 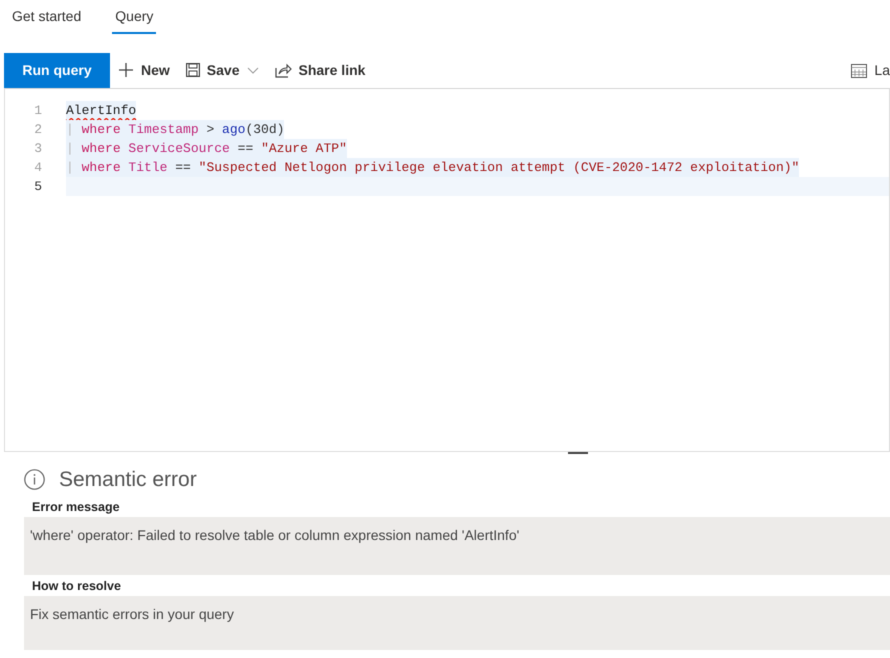 I want to click on save-icon, so click(x=193, y=70).